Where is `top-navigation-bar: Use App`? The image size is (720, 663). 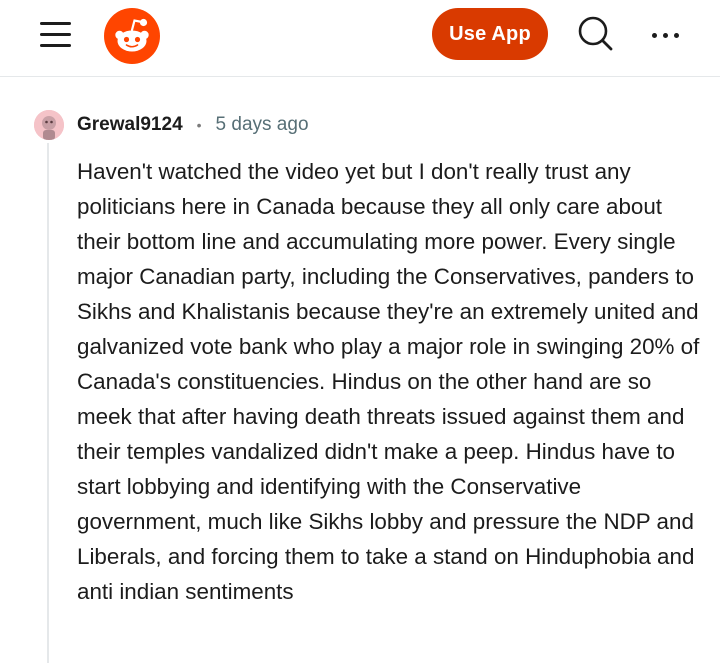
top-navigation-bar: Use App is located at coordinates (360, 38).